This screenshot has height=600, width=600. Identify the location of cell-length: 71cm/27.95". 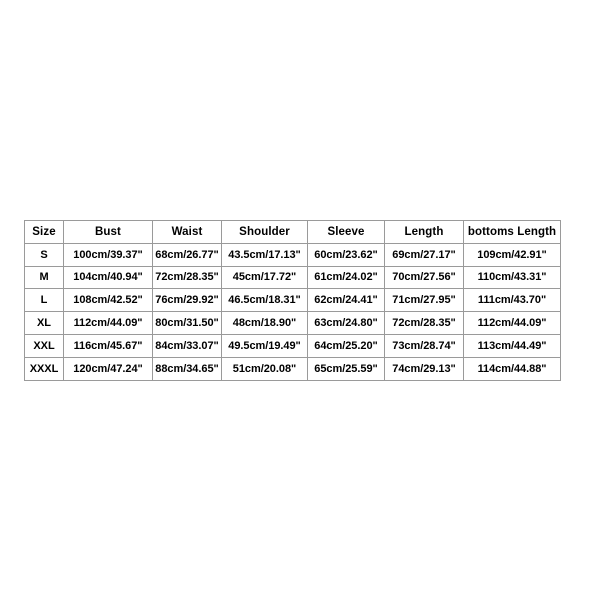
(424, 300).